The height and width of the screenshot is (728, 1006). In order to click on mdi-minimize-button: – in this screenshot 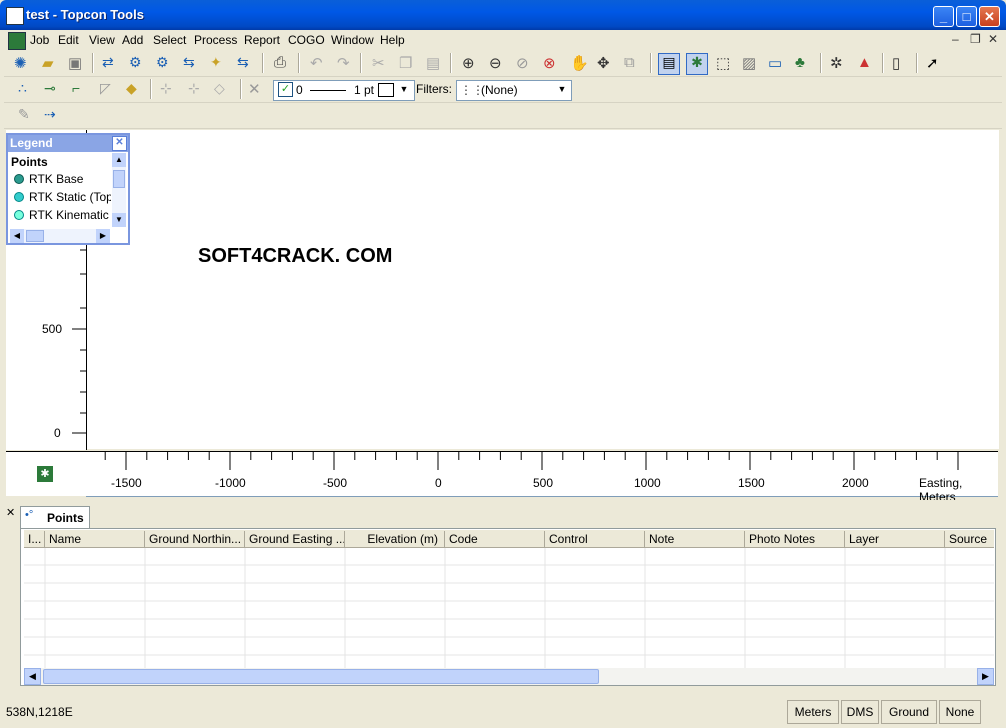, I will do `click(955, 39)`.